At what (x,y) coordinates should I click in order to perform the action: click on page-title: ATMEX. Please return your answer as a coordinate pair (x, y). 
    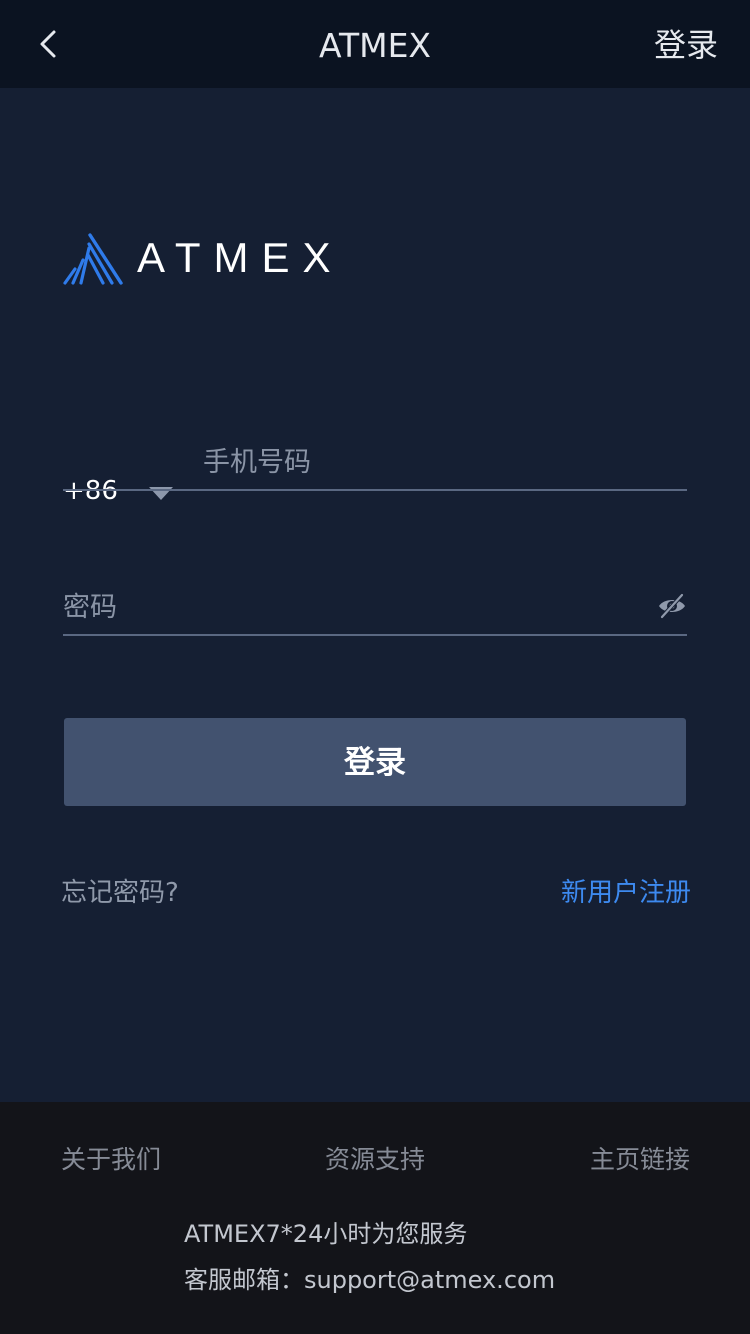
    Looking at the image, I should click on (375, 45).